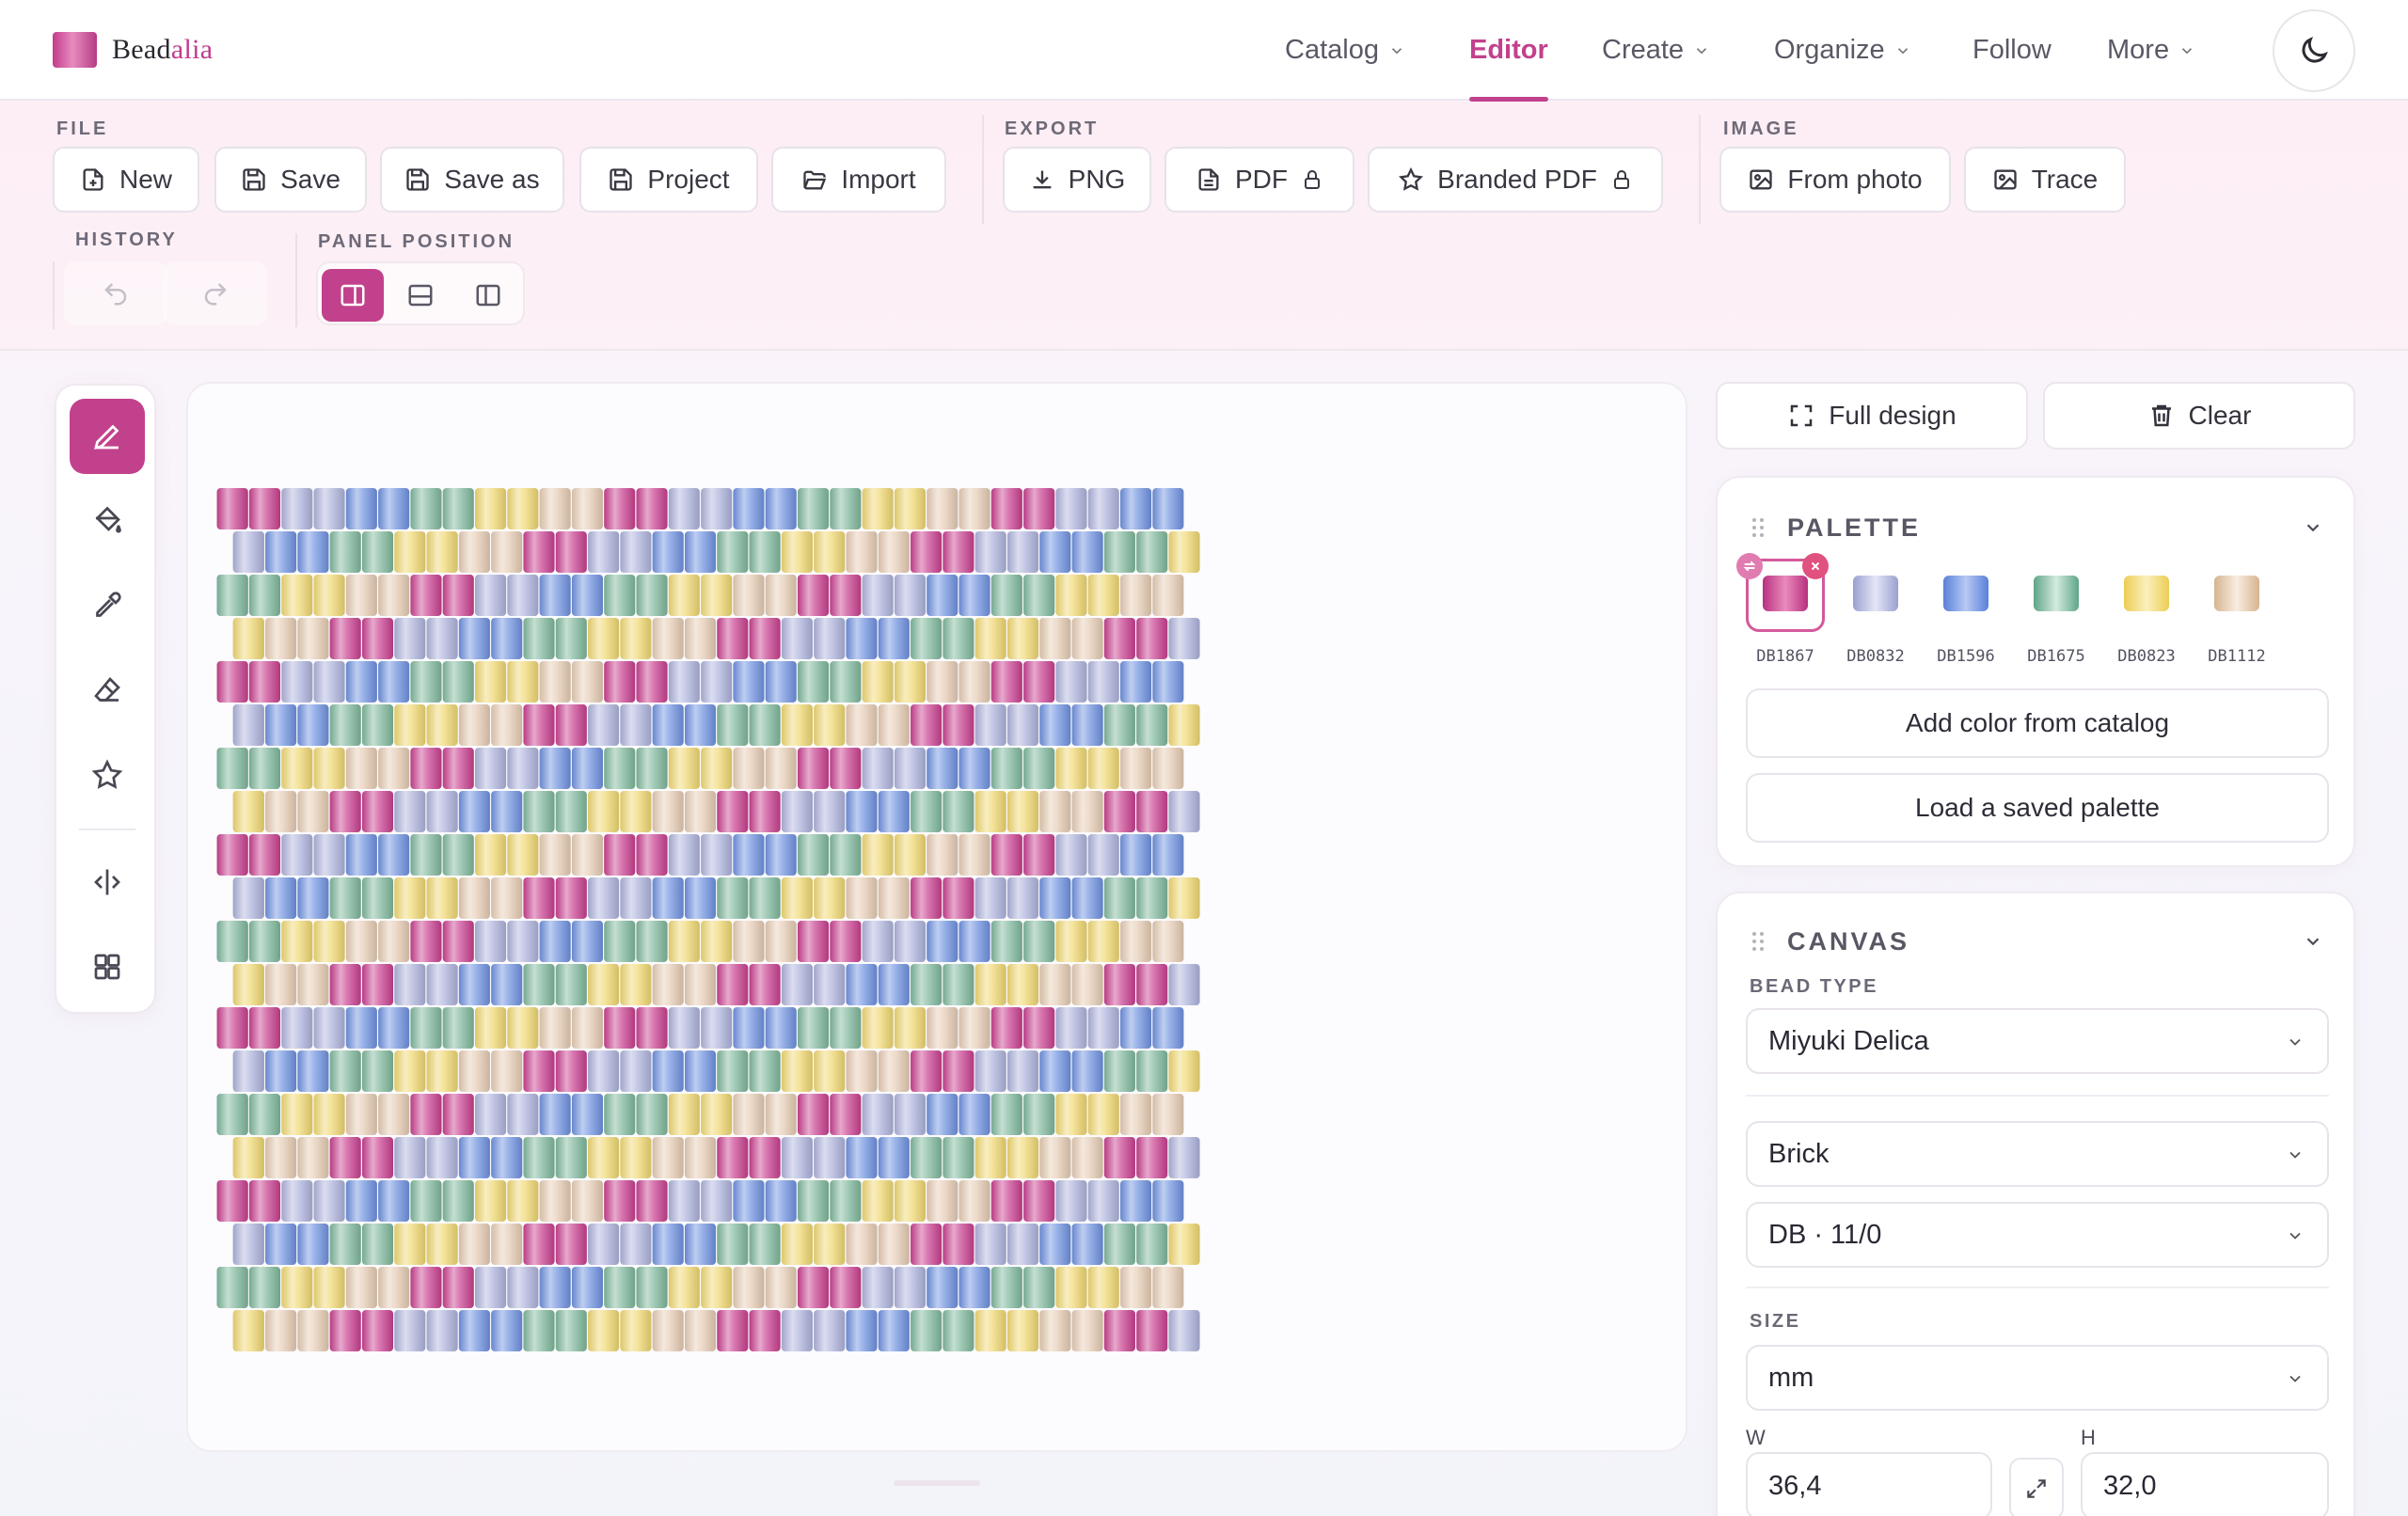 The height and width of the screenshot is (1516, 2408). What do you see at coordinates (2012, 50) in the screenshot?
I see `nav-follow: Follow` at bounding box center [2012, 50].